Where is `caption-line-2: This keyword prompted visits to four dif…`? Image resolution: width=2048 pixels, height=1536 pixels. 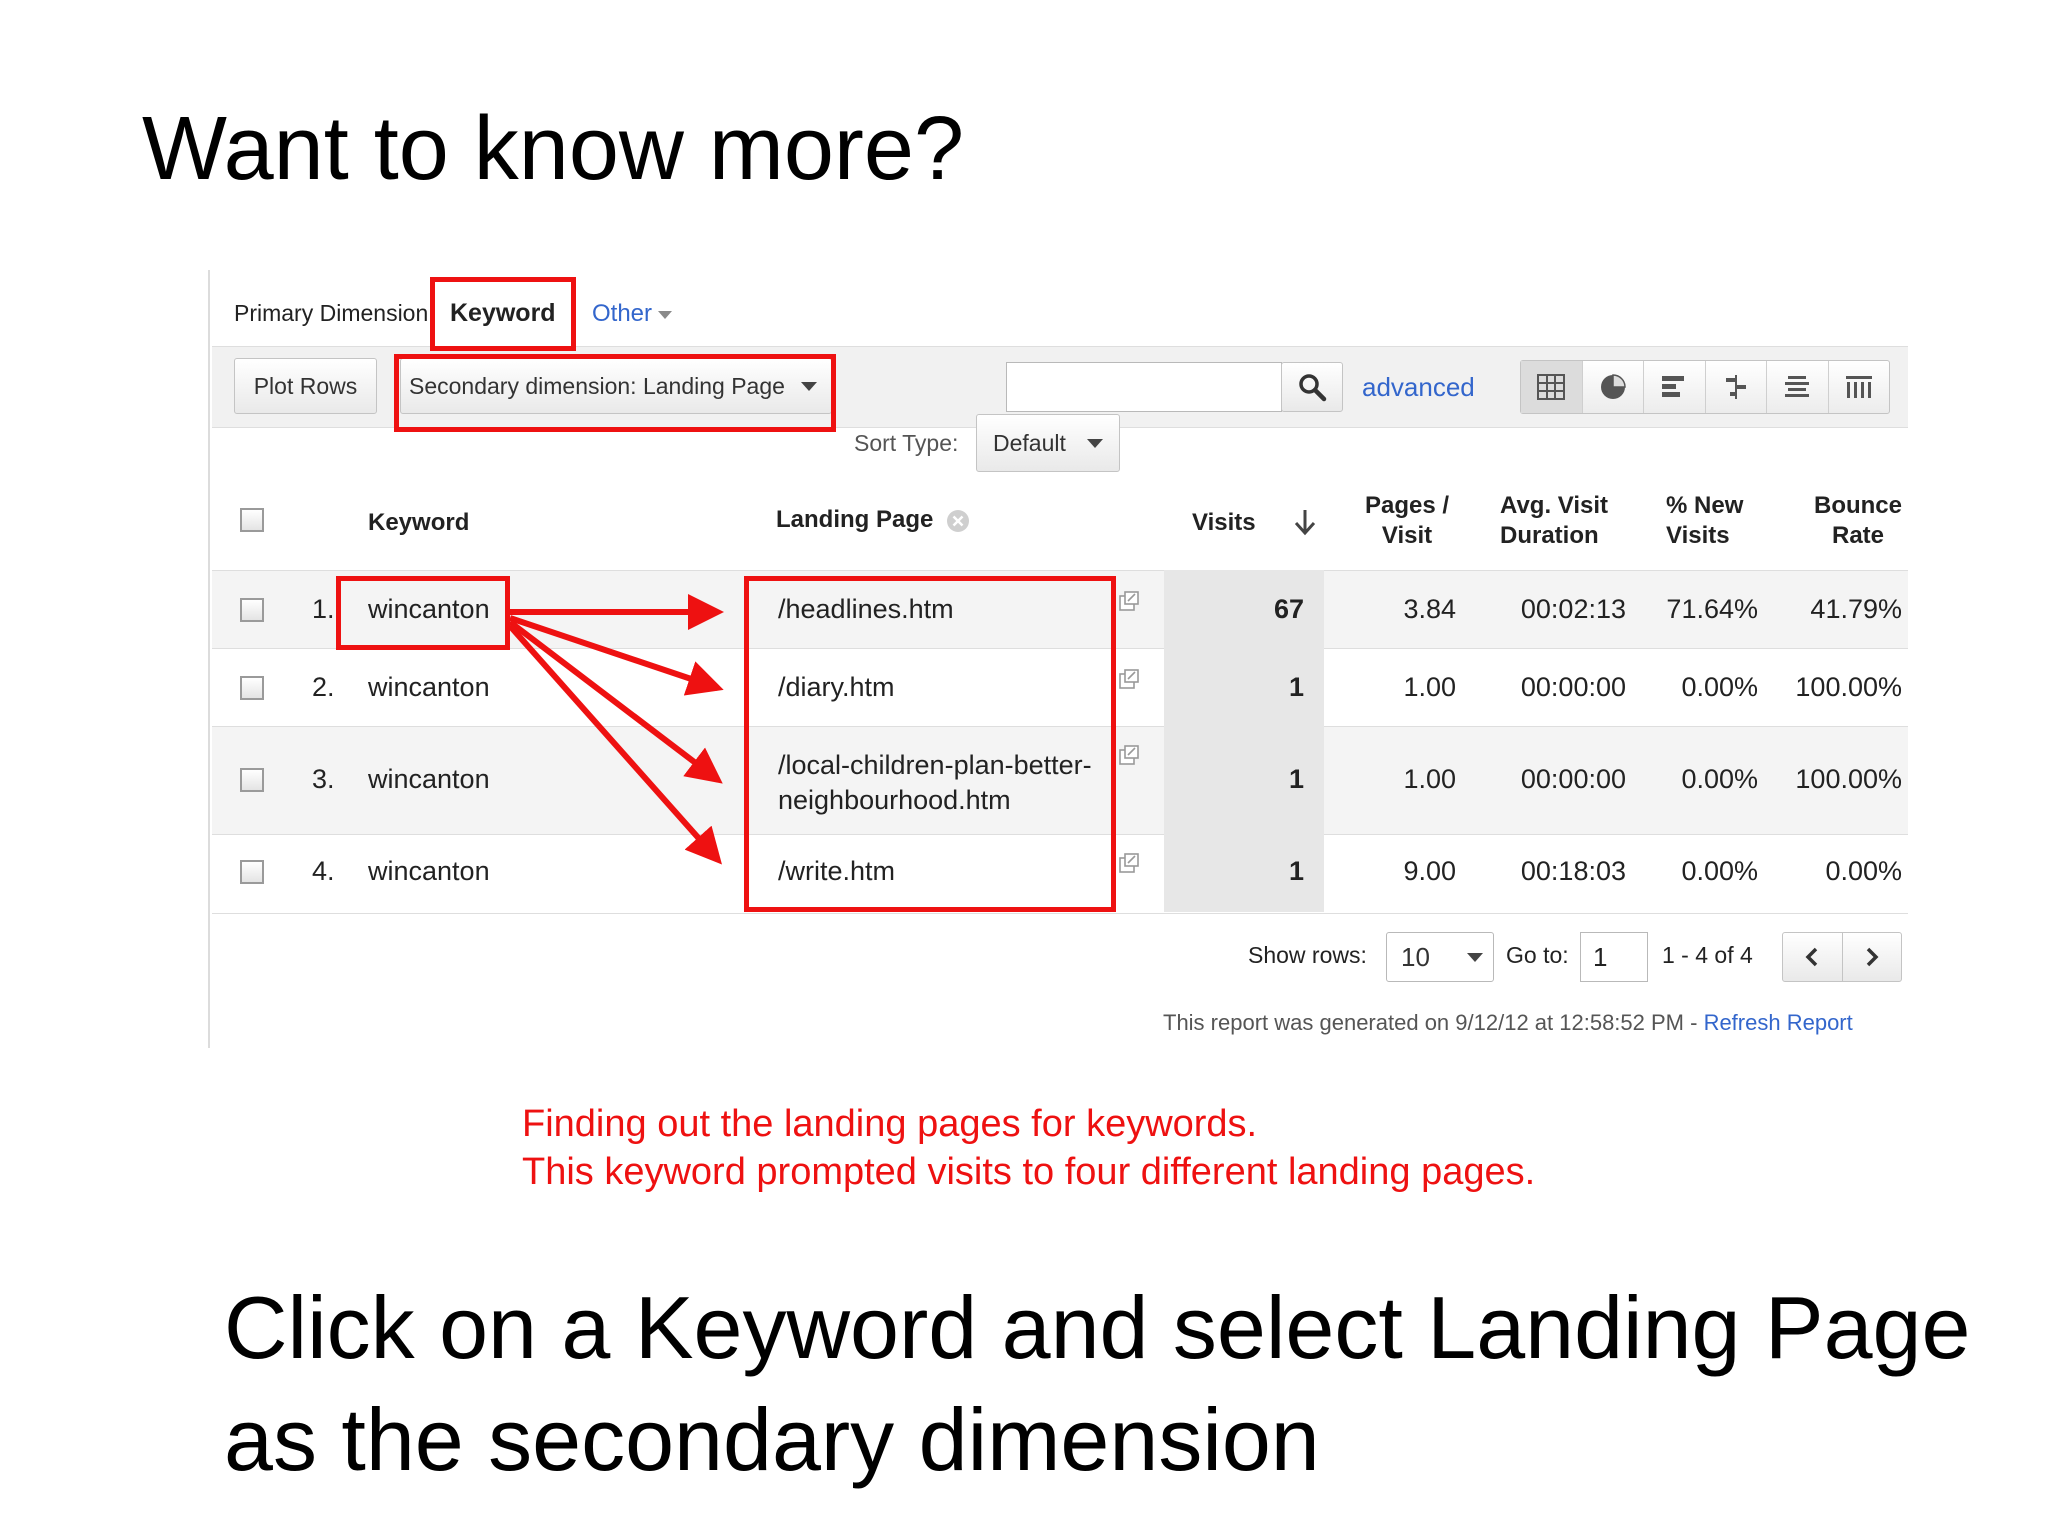 caption-line-2: This keyword prompted visits to four dif… is located at coordinates (1029, 1172).